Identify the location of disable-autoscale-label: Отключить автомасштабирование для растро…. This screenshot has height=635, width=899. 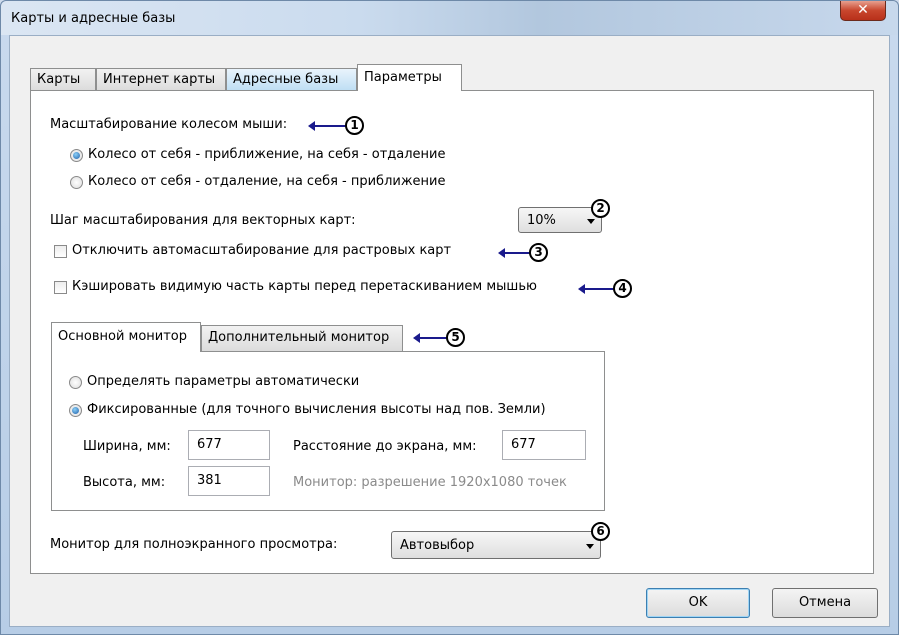
(261, 250).